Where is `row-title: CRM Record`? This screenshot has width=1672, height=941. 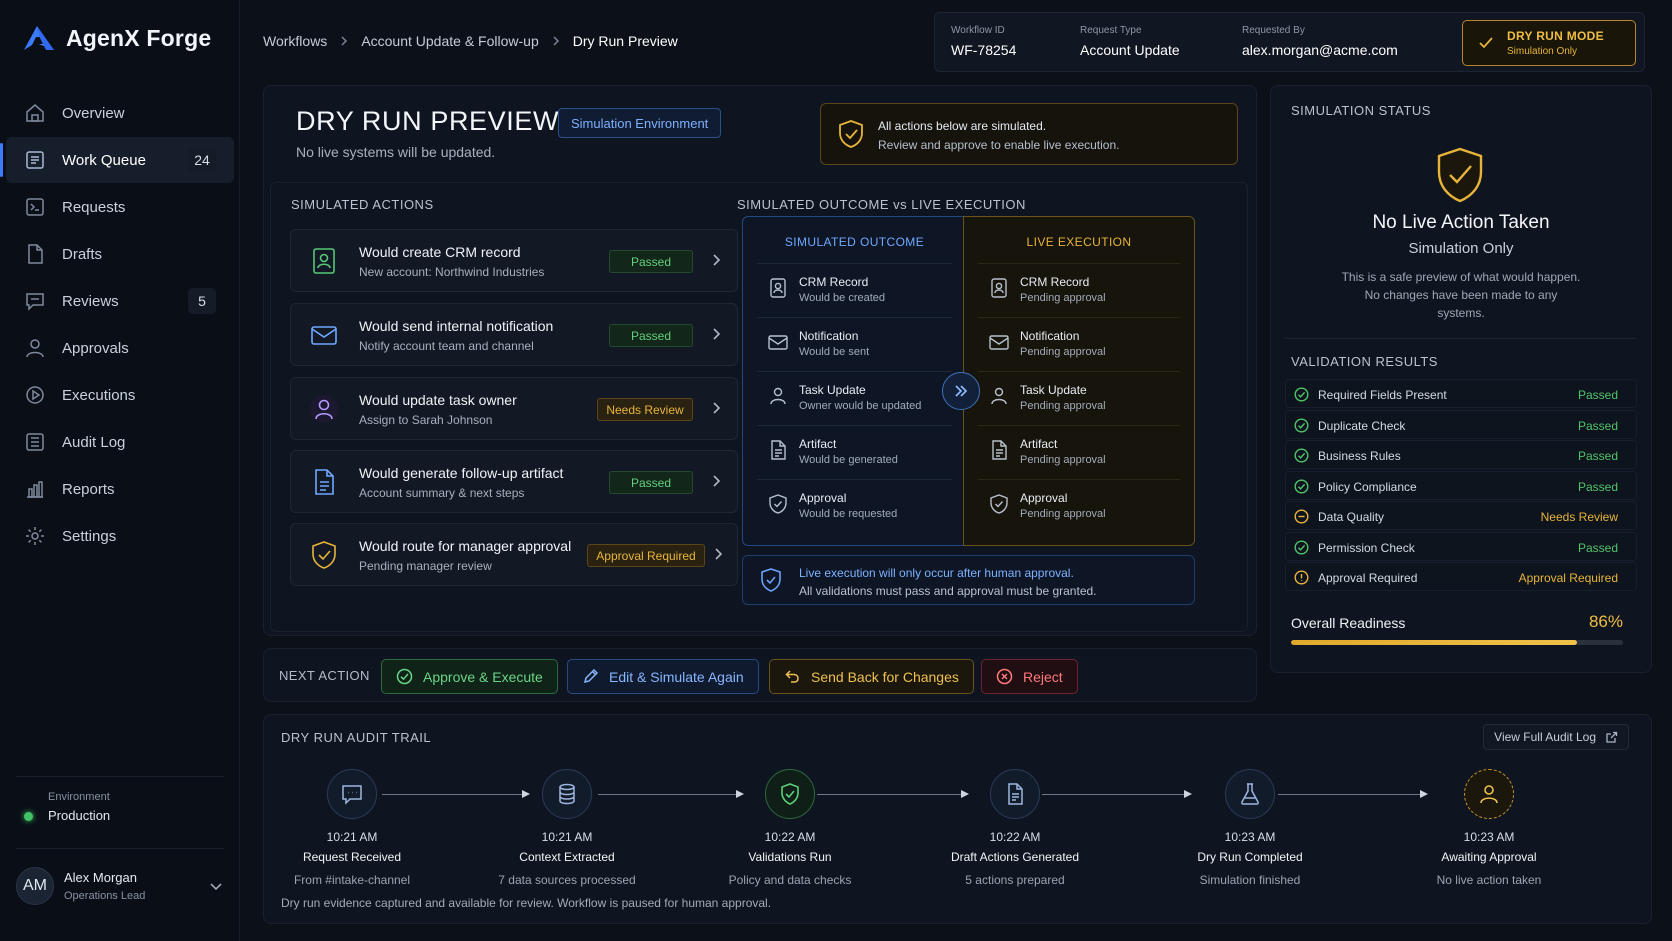 row-title: CRM Record is located at coordinates (834, 282).